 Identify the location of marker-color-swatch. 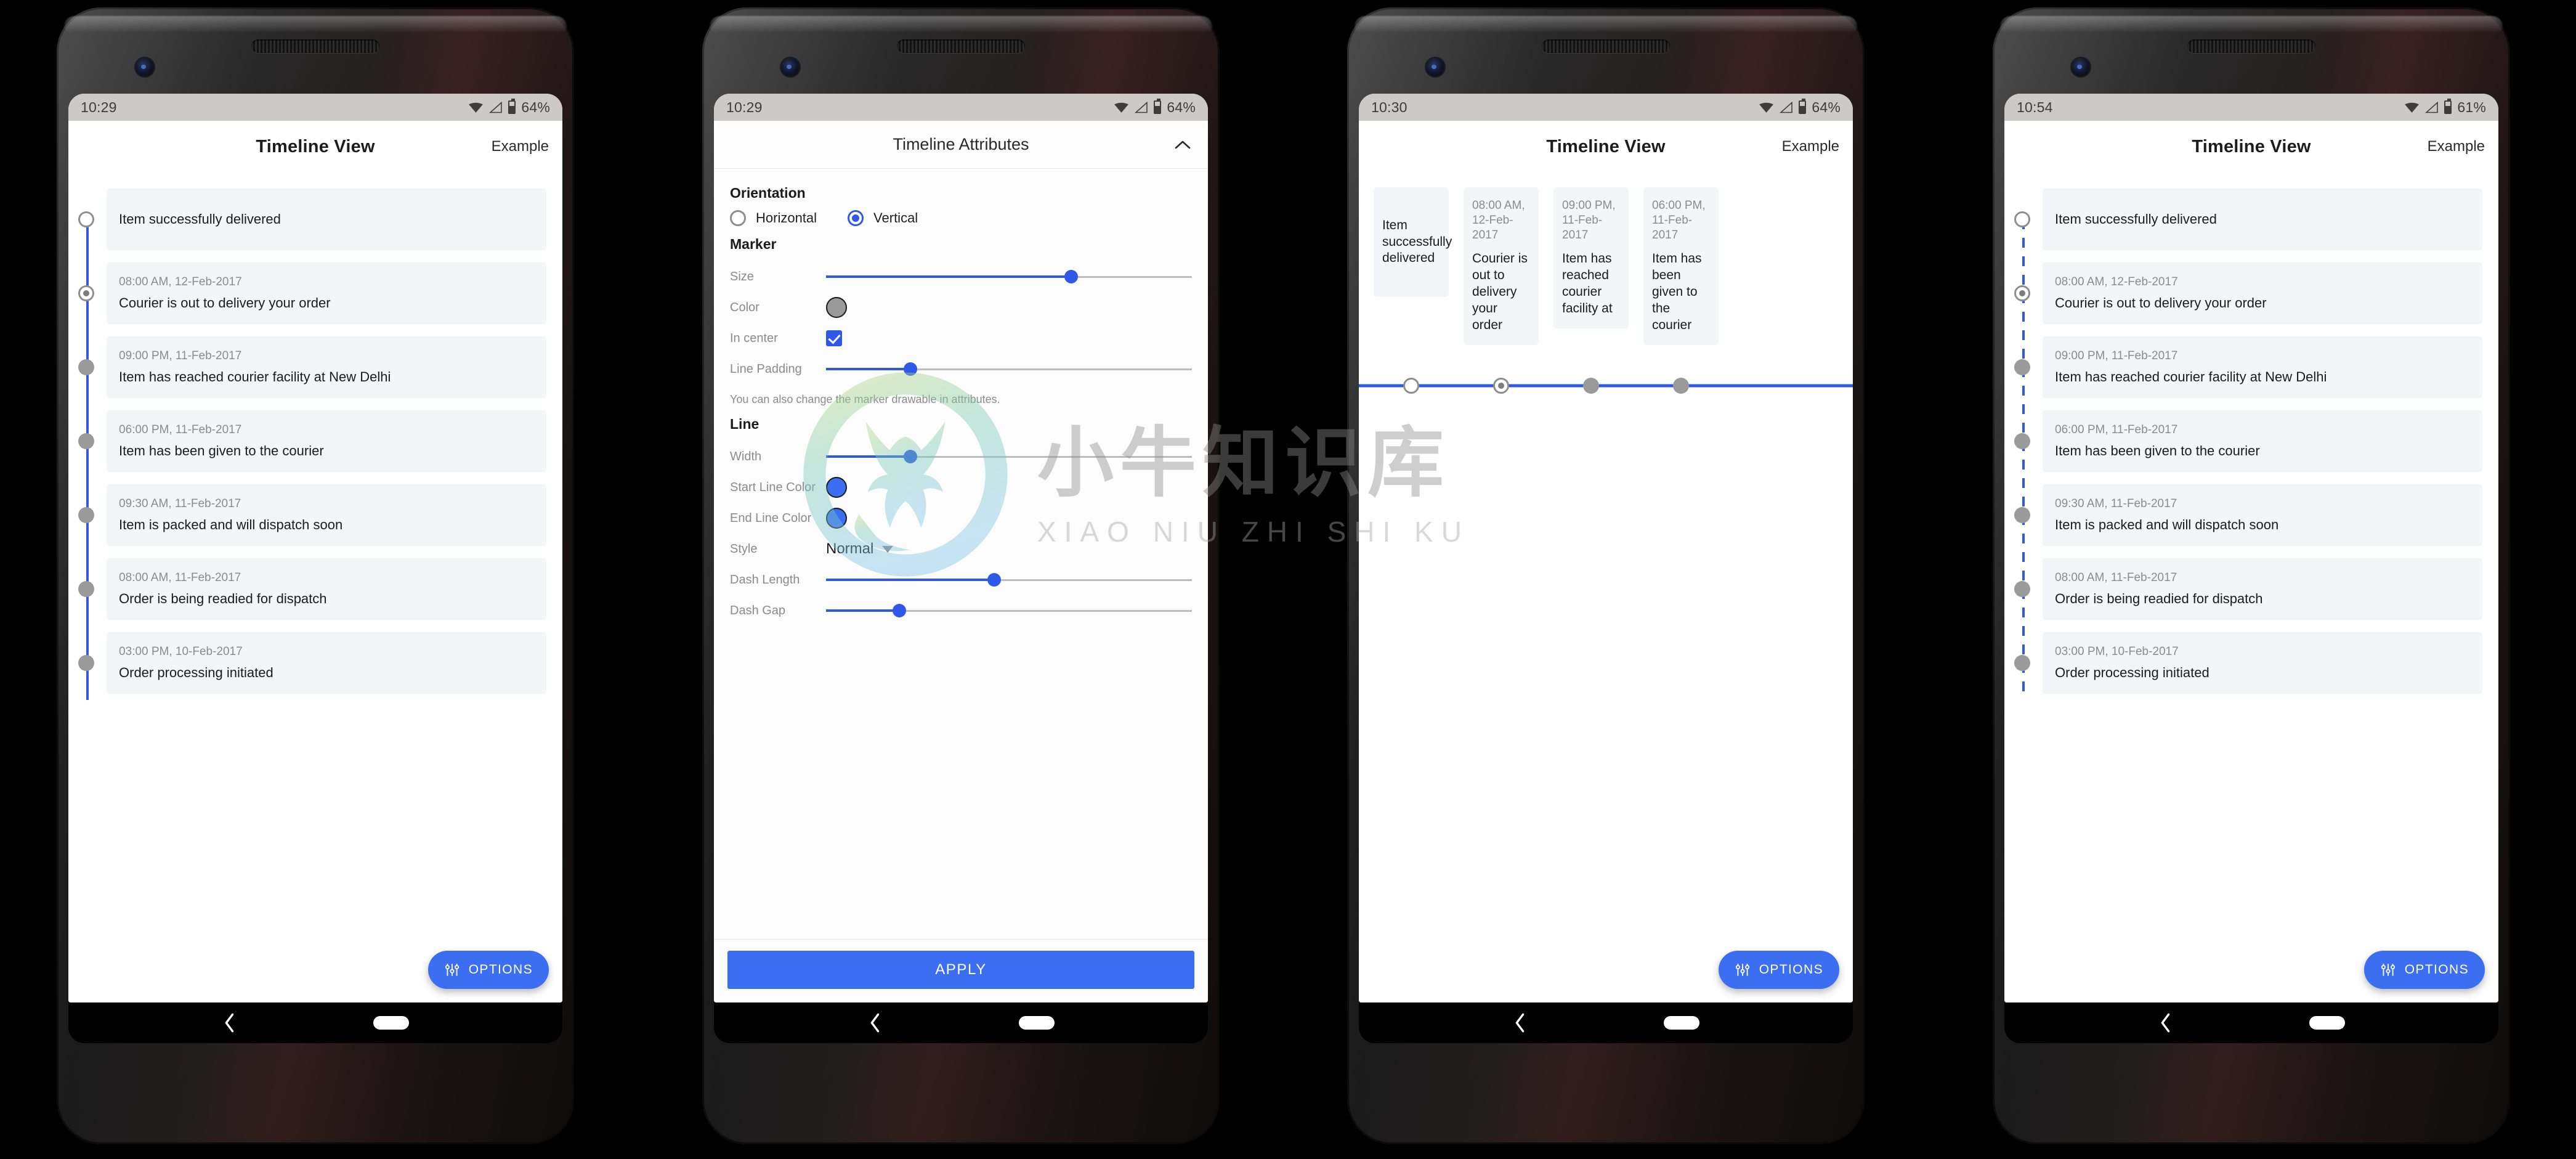
(836, 307).